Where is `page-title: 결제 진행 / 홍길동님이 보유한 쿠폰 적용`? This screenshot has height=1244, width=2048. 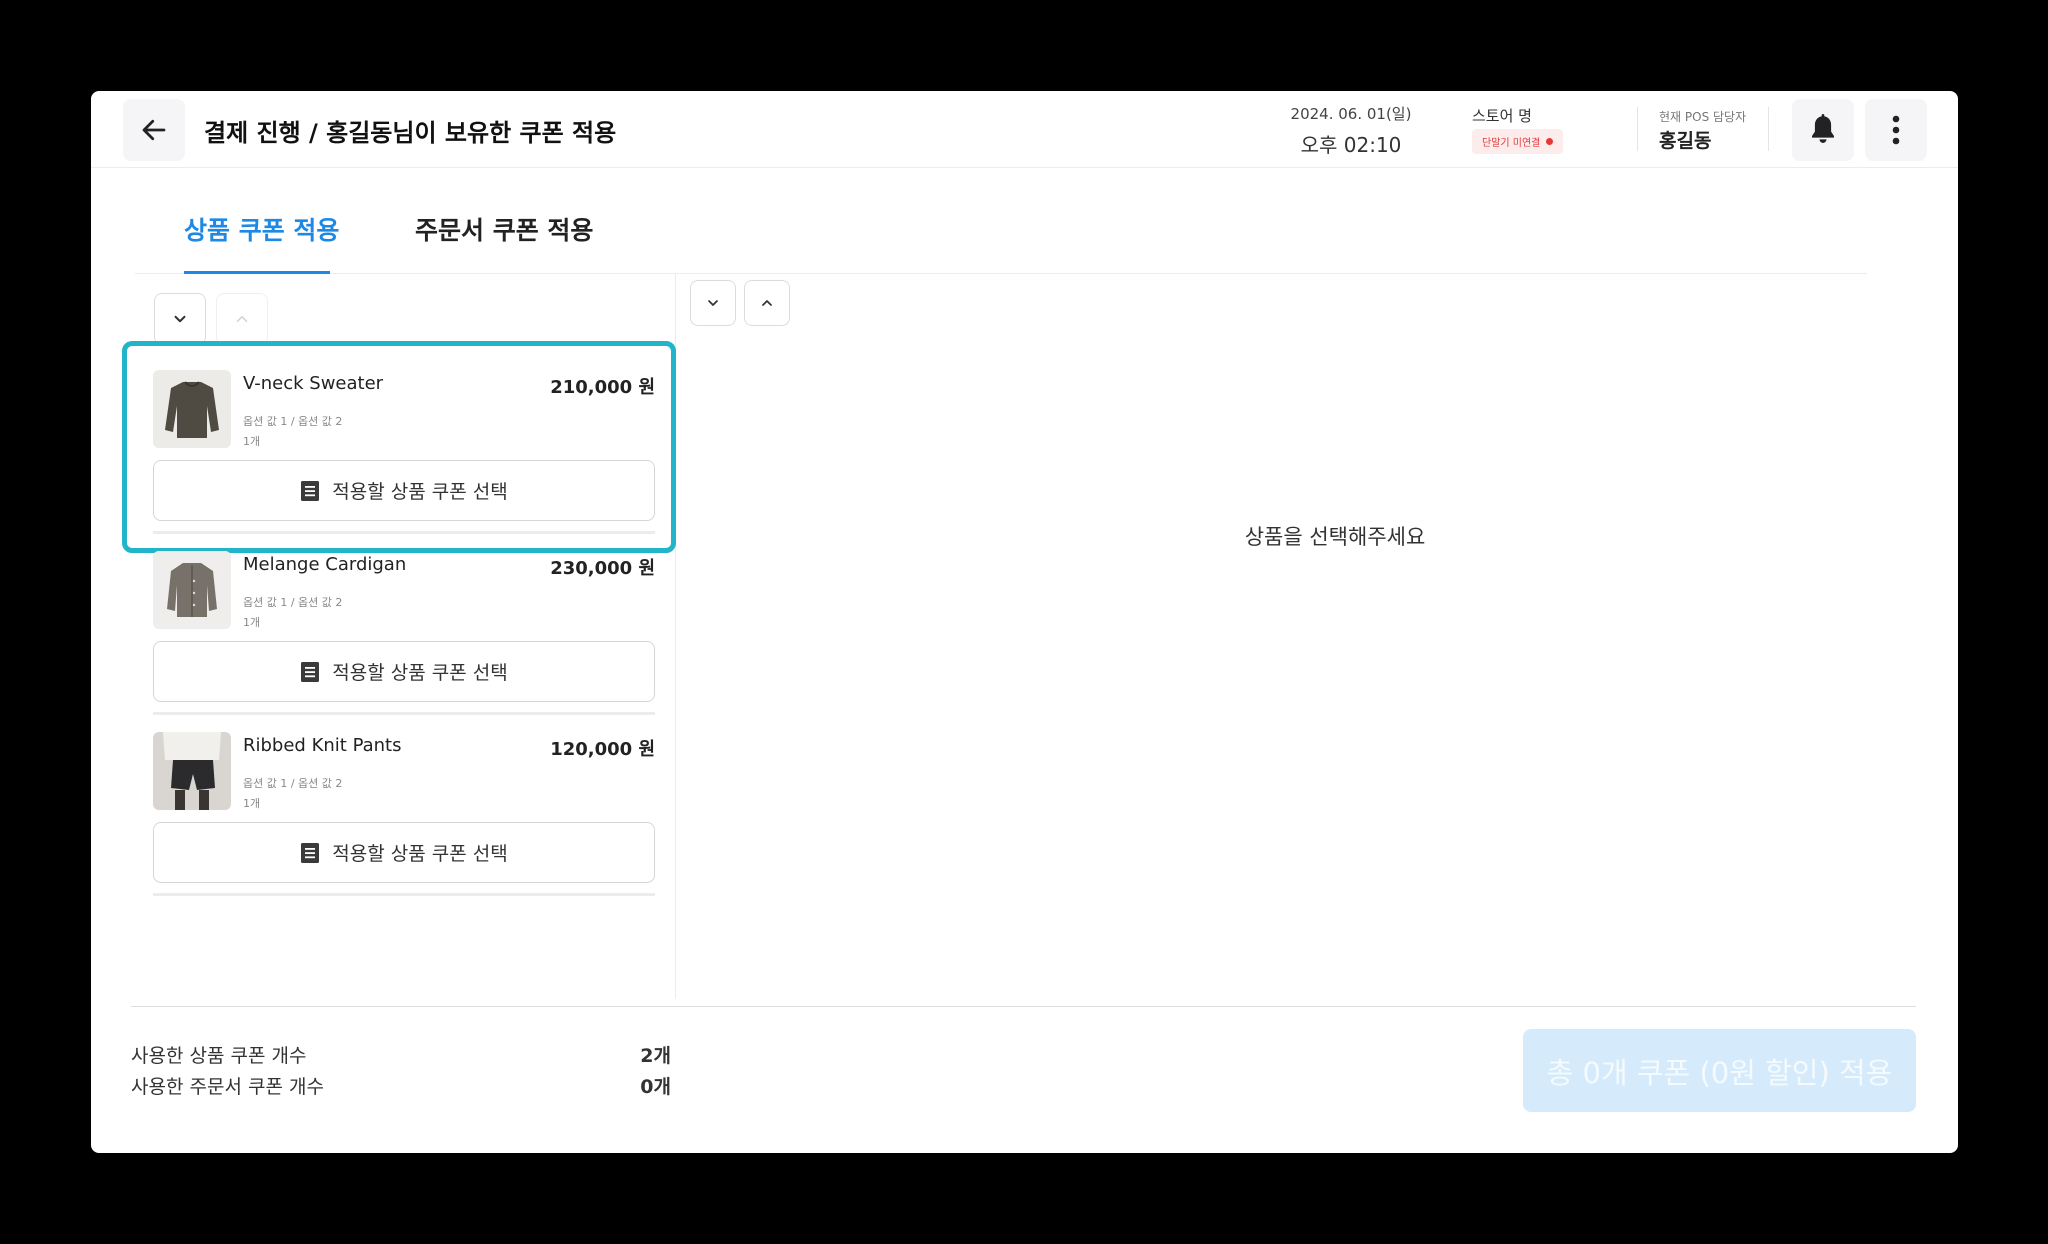 page-title: 결제 진행 / 홍길동님이 보유한 쿠폰 적용 is located at coordinates (410, 133).